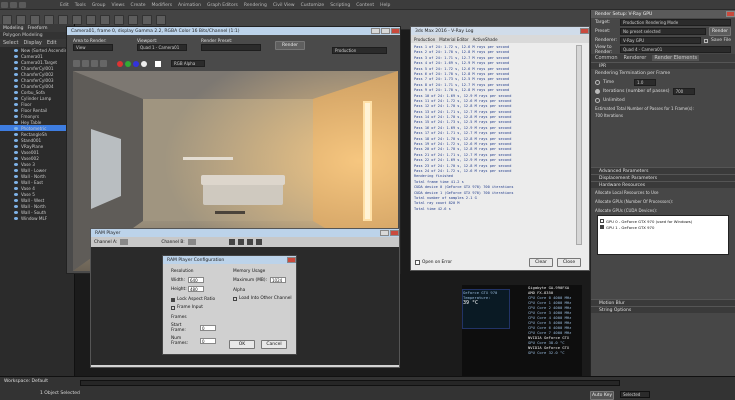 Image resolution: width=735 pixels, height=400 pixels. I want to click on tab-modeling: Modeling, so click(13, 28).